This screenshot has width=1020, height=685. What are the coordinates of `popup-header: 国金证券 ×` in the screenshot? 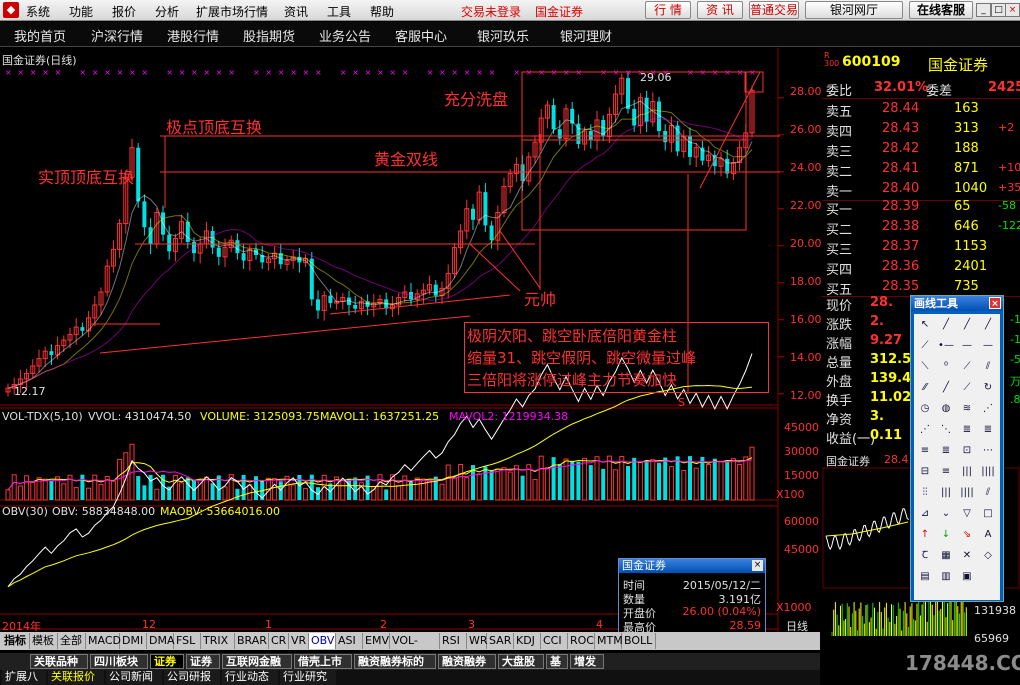 It's located at (692, 566).